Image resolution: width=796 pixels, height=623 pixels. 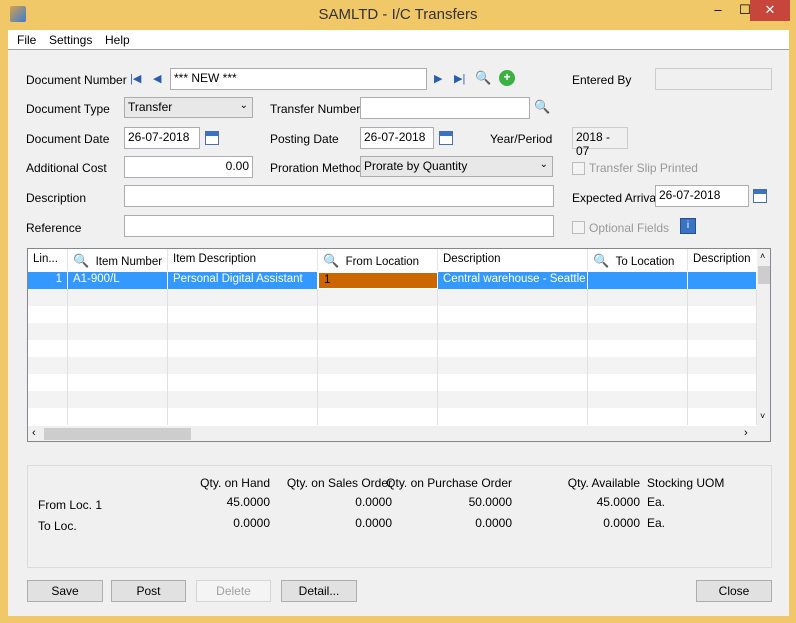 What do you see at coordinates (117, 40) in the screenshot?
I see `menu-help: Help` at bounding box center [117, 40].